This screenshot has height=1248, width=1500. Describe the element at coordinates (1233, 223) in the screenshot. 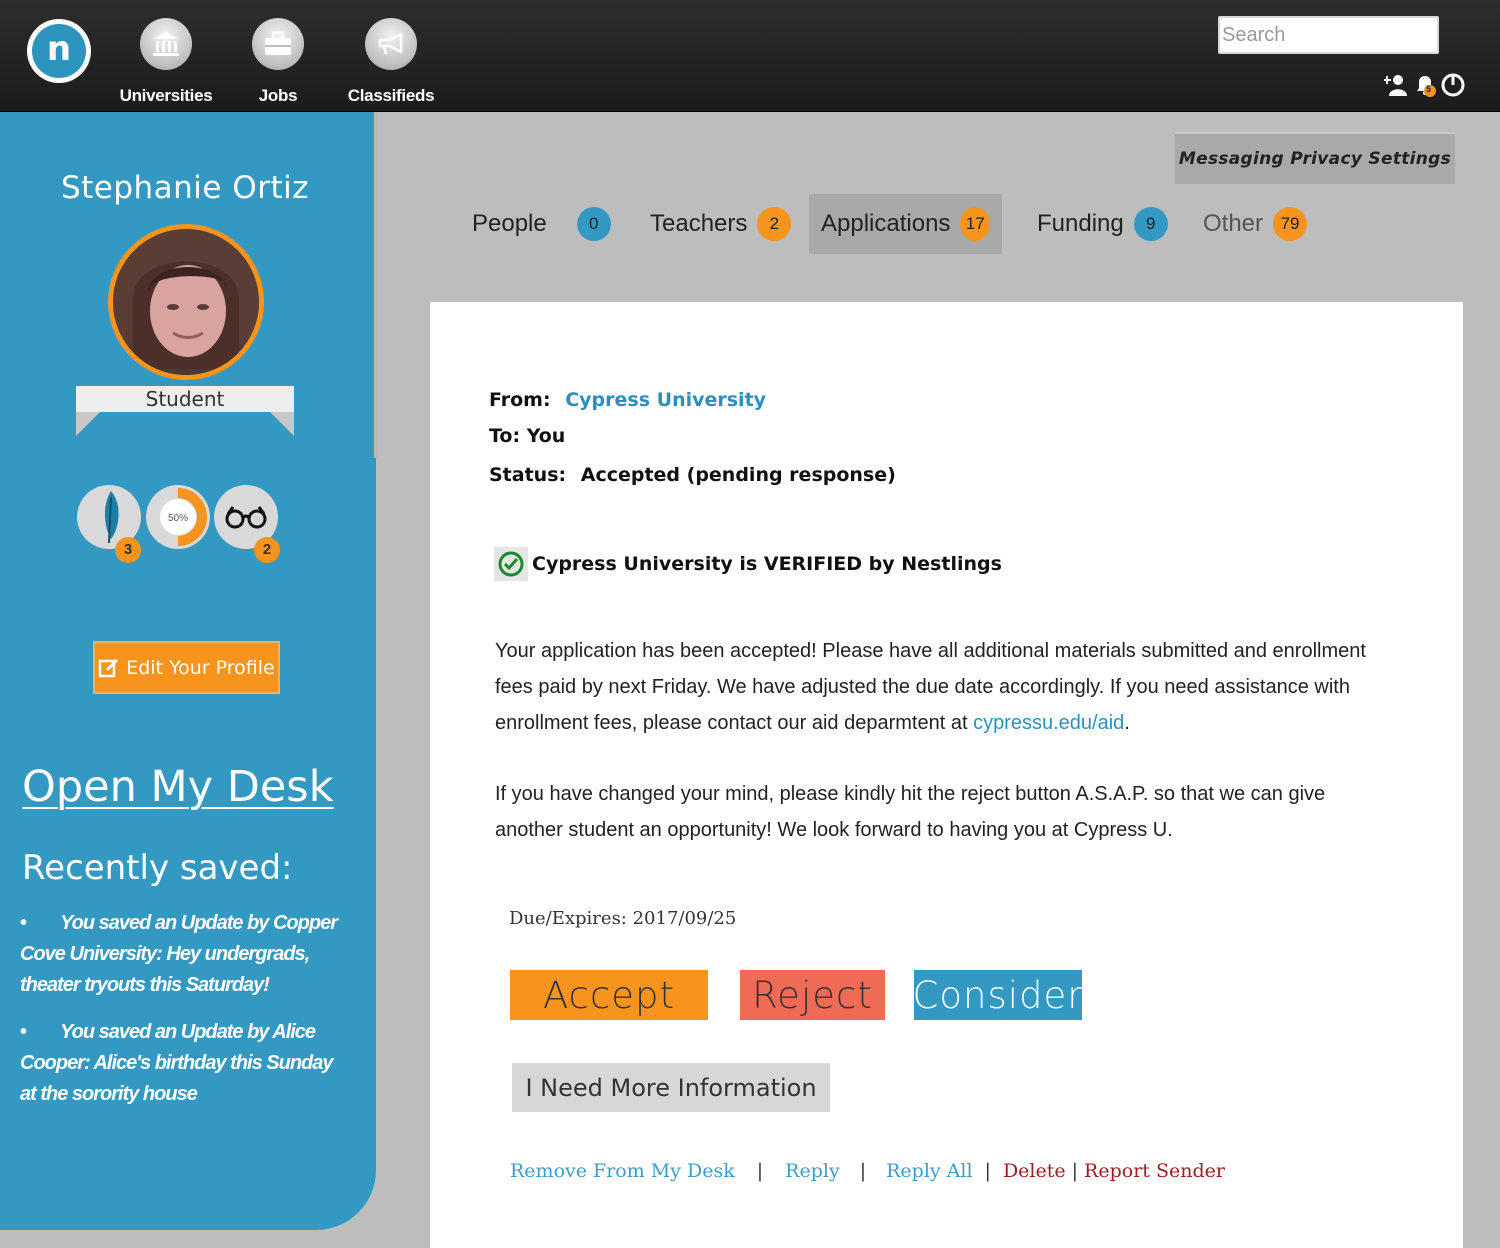

I see `tab-label: Other` at that location.